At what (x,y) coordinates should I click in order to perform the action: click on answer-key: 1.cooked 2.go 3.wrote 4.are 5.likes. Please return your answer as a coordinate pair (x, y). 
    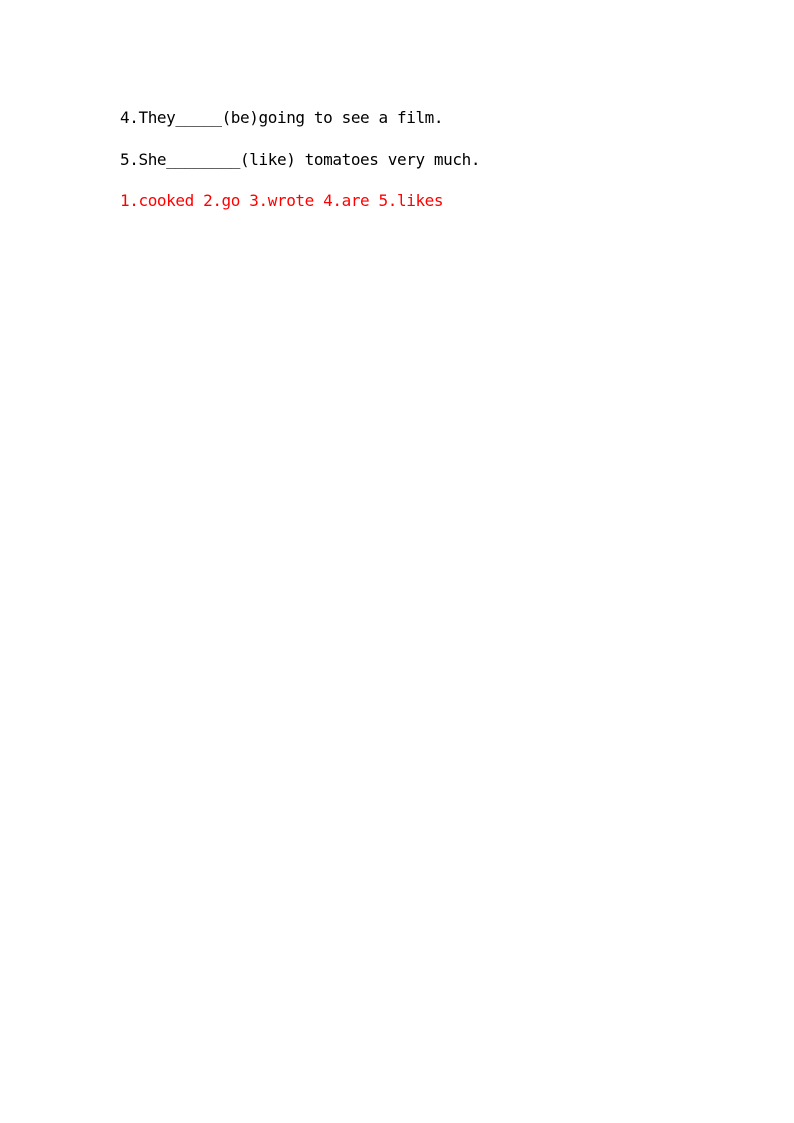
    Looking at the image, I should click on (282, 200).